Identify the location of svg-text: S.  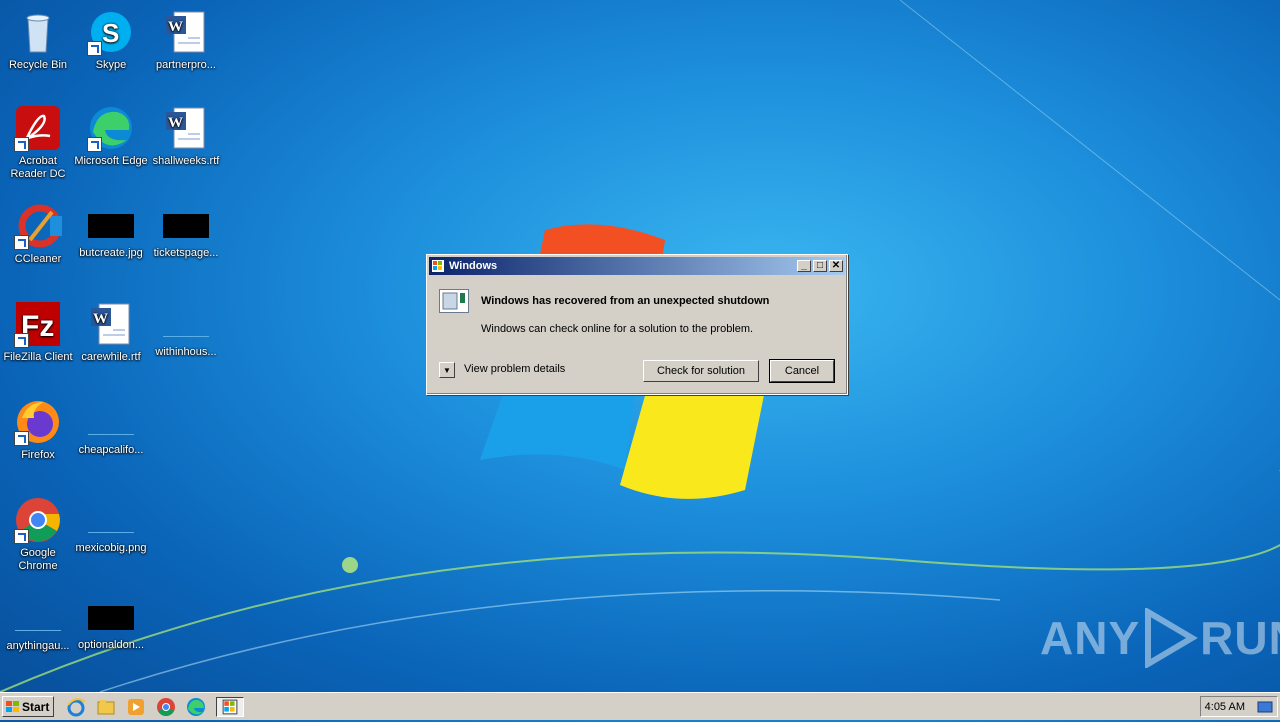
(110, 33).